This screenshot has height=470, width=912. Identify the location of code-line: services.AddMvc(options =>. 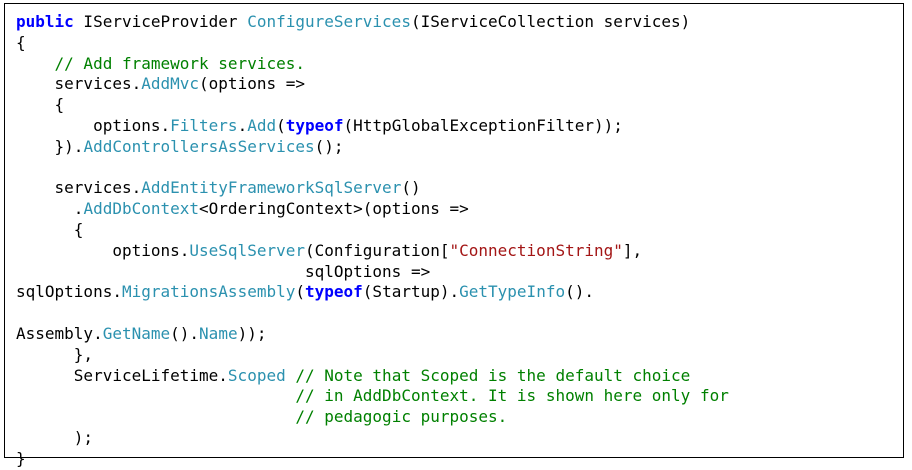
(372, 84).